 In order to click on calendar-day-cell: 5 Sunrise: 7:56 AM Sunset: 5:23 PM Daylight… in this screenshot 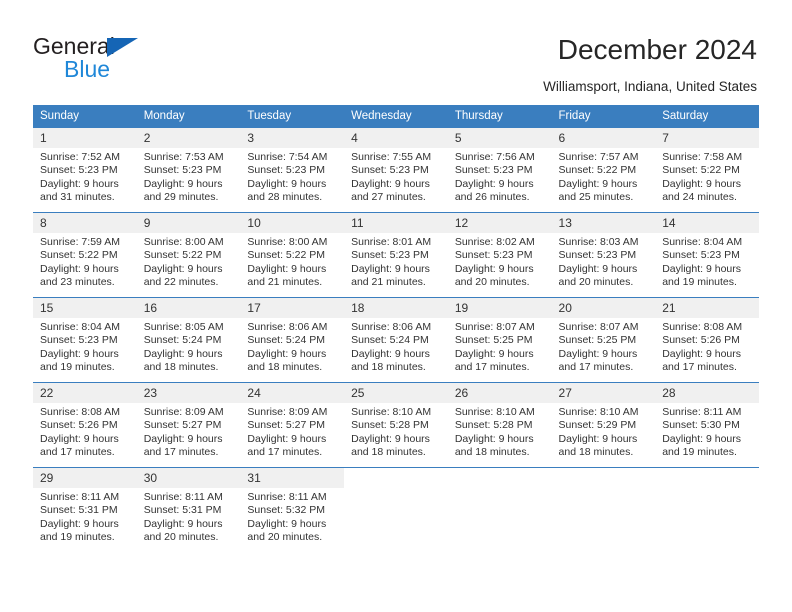, I will do `click(499, 170)`.